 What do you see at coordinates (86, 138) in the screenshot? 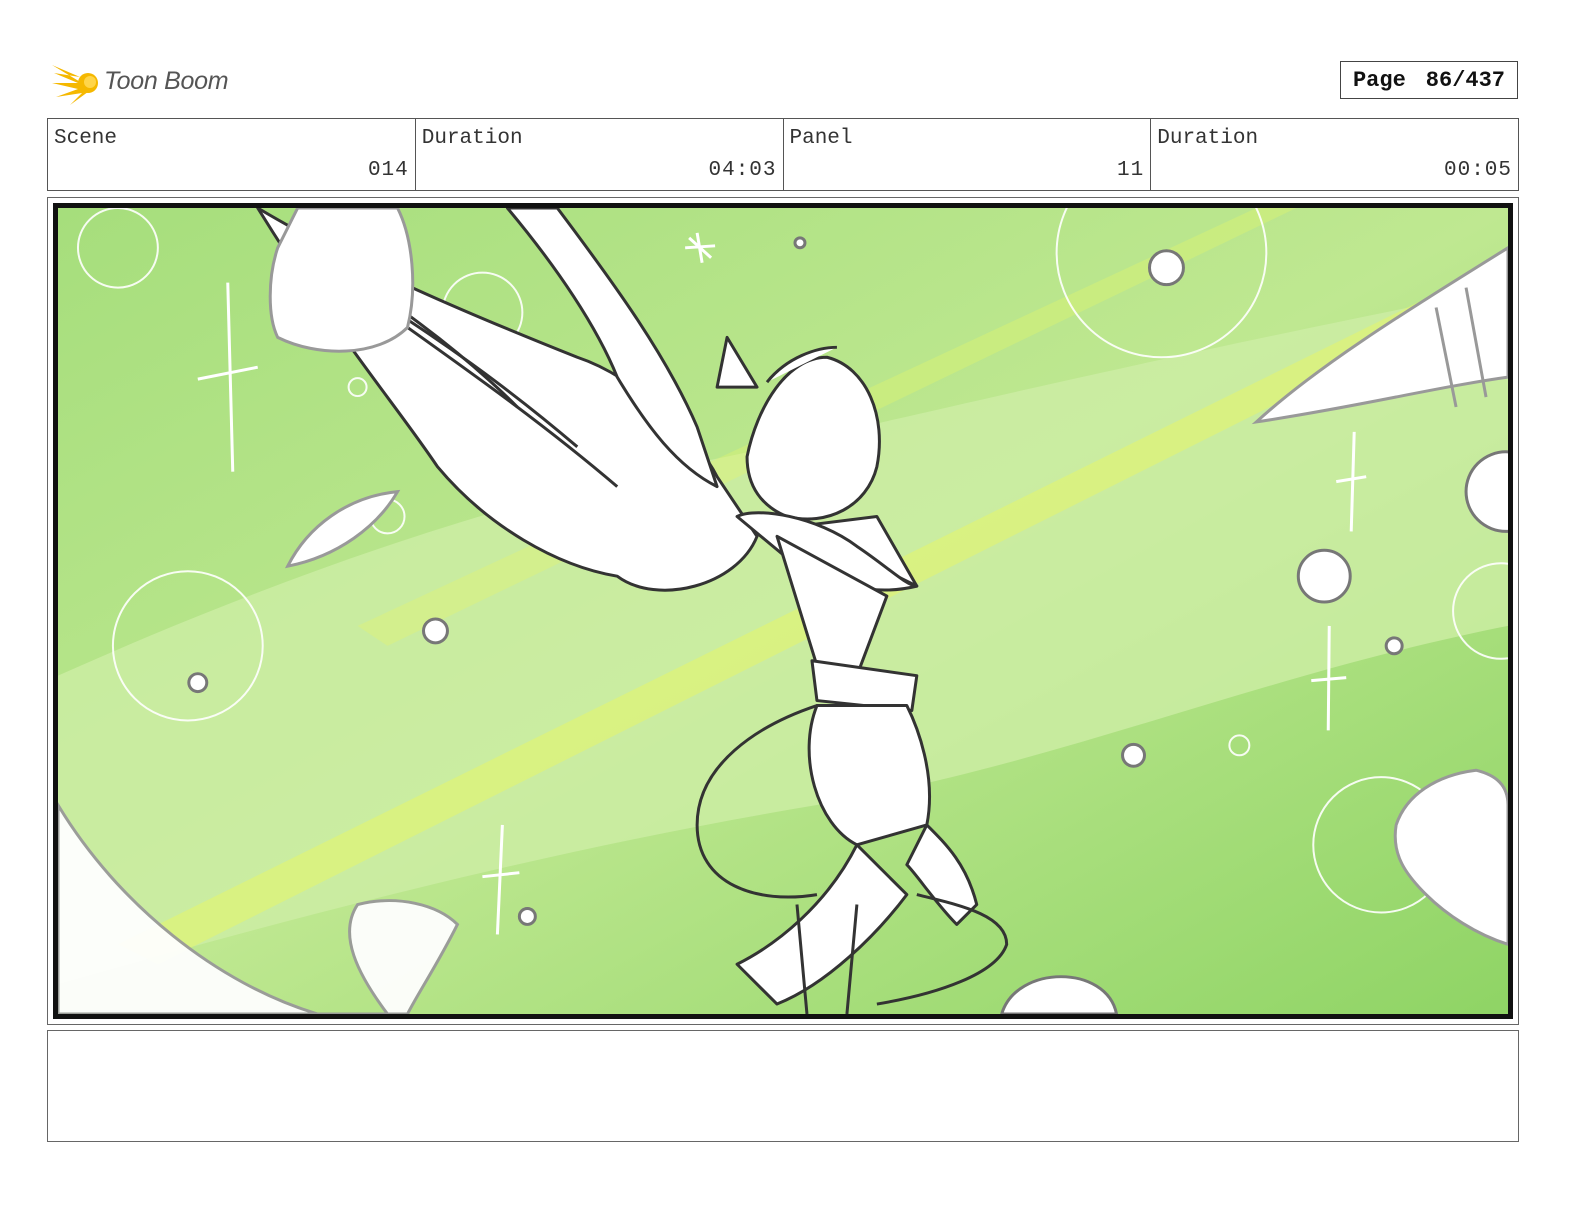
I see `scene-label: Scene` at bounding box center [86, 138].